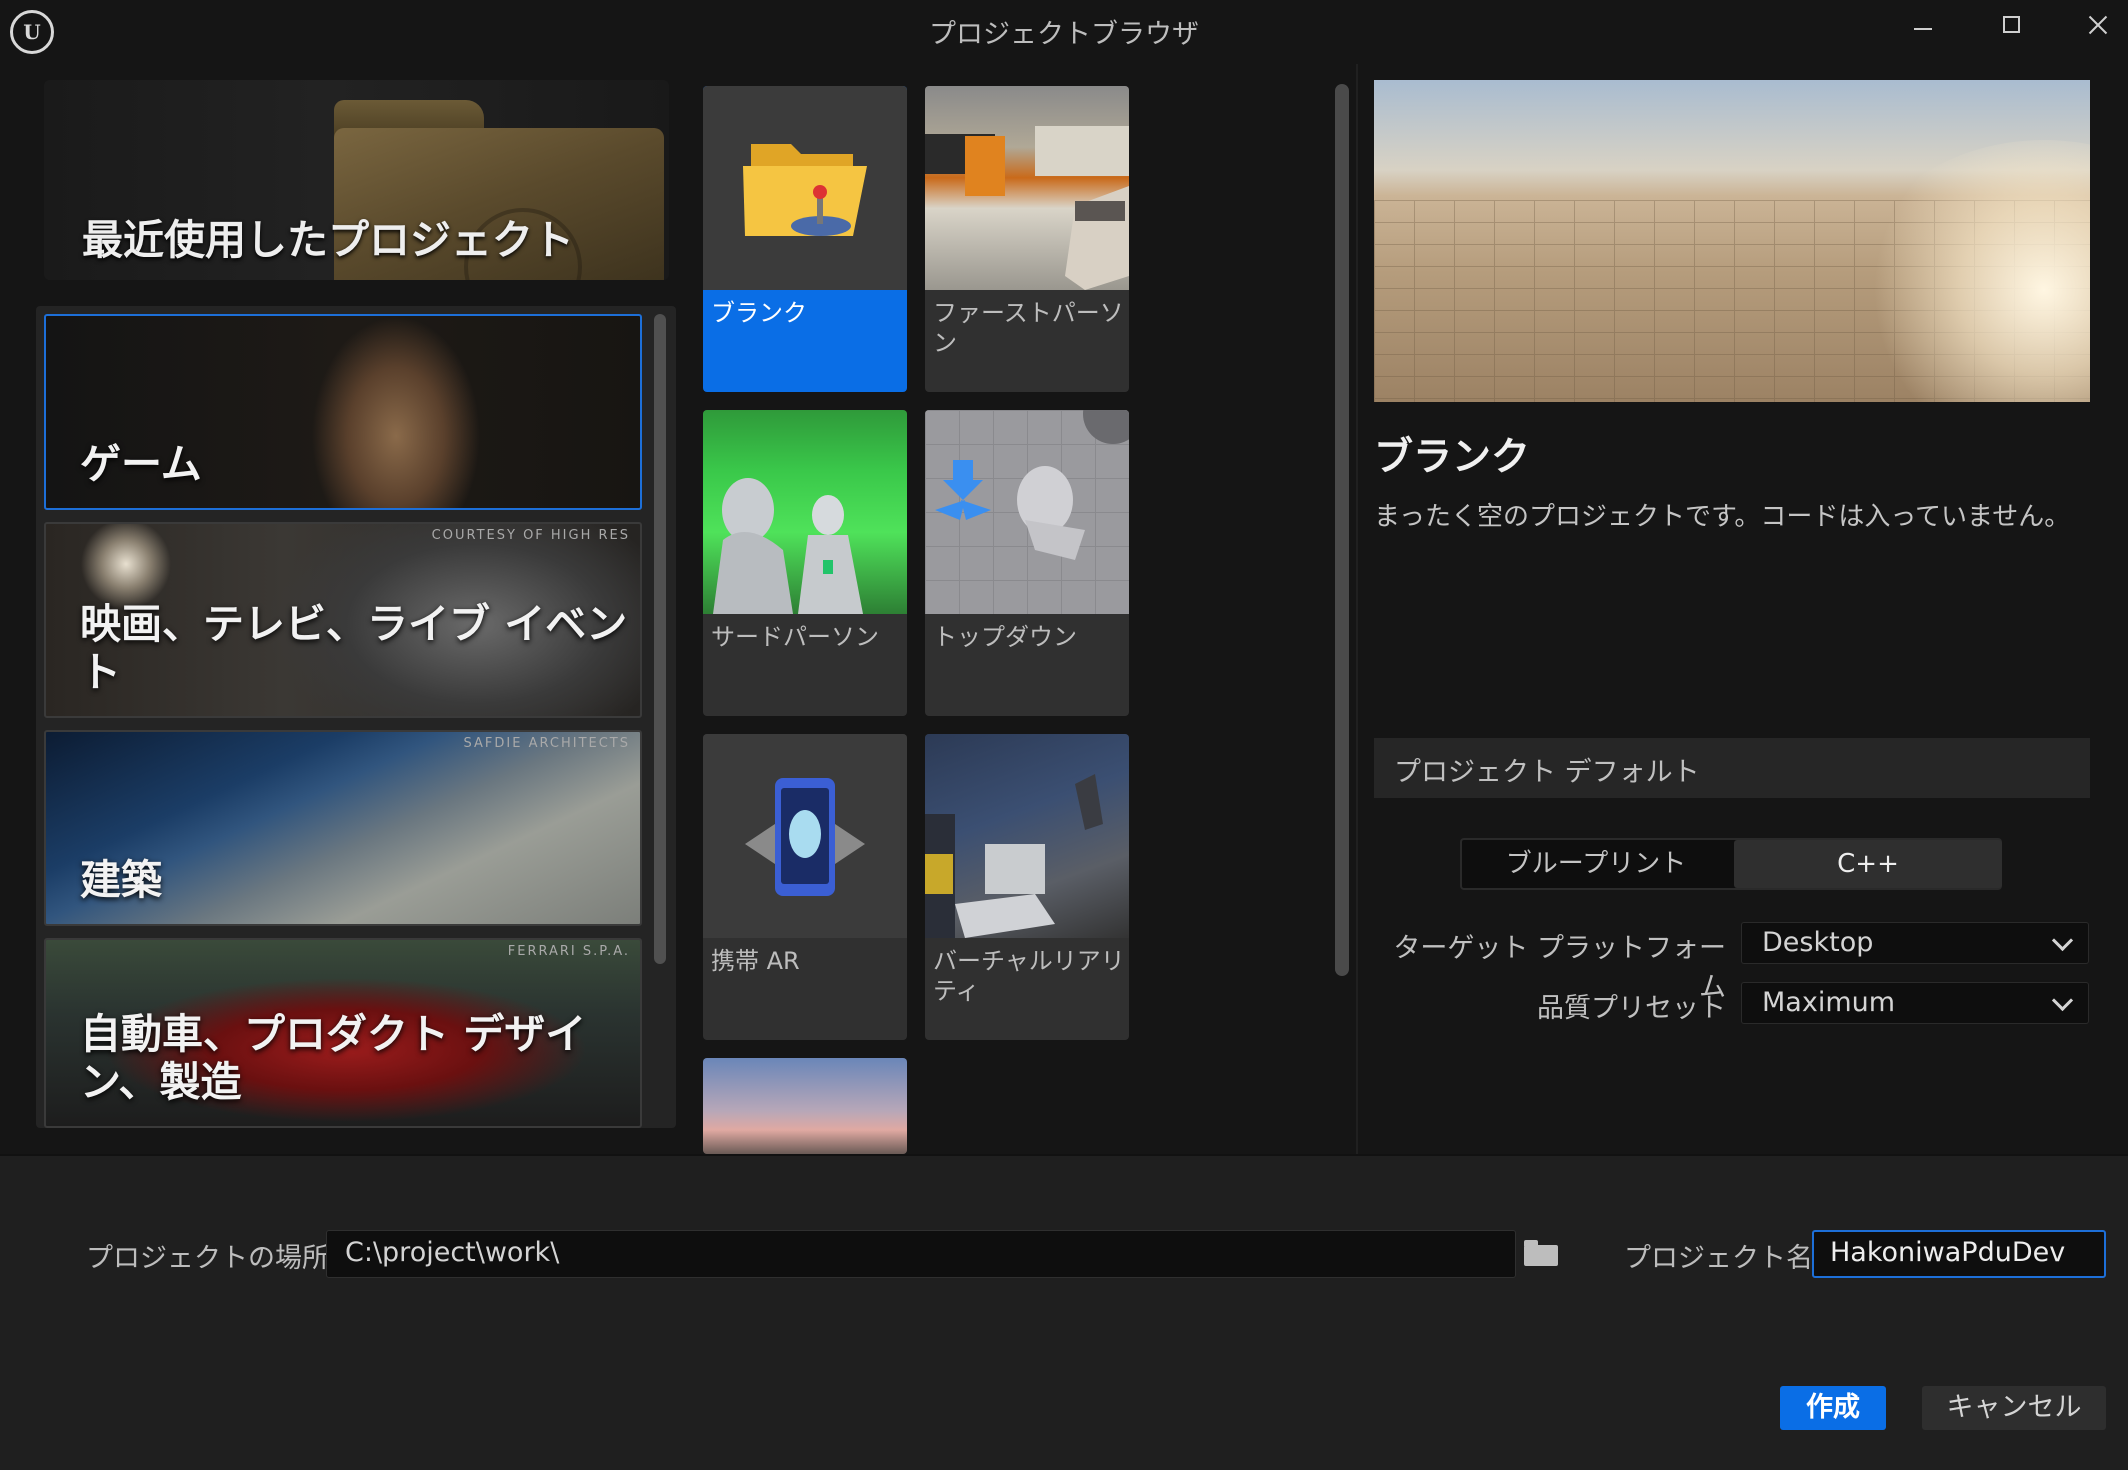  What do you see at coordinates (1064, 34) in the screenshot?
I see `window-title: プロジェクトブラウザ` at bounding box center [1064, 34].